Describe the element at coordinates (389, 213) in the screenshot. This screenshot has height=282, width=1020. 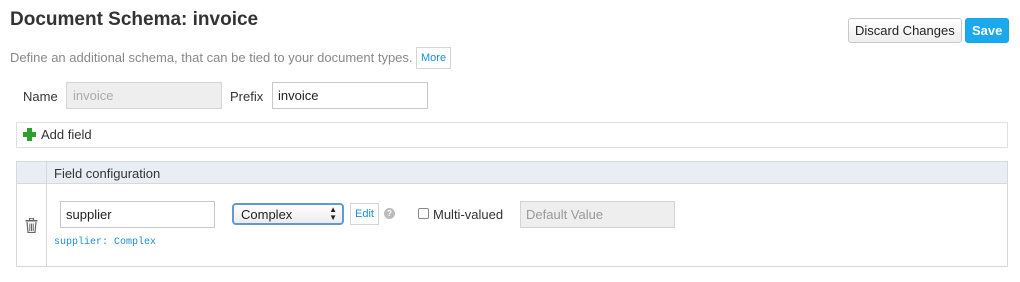
I see `help-icon: ?` at that location.